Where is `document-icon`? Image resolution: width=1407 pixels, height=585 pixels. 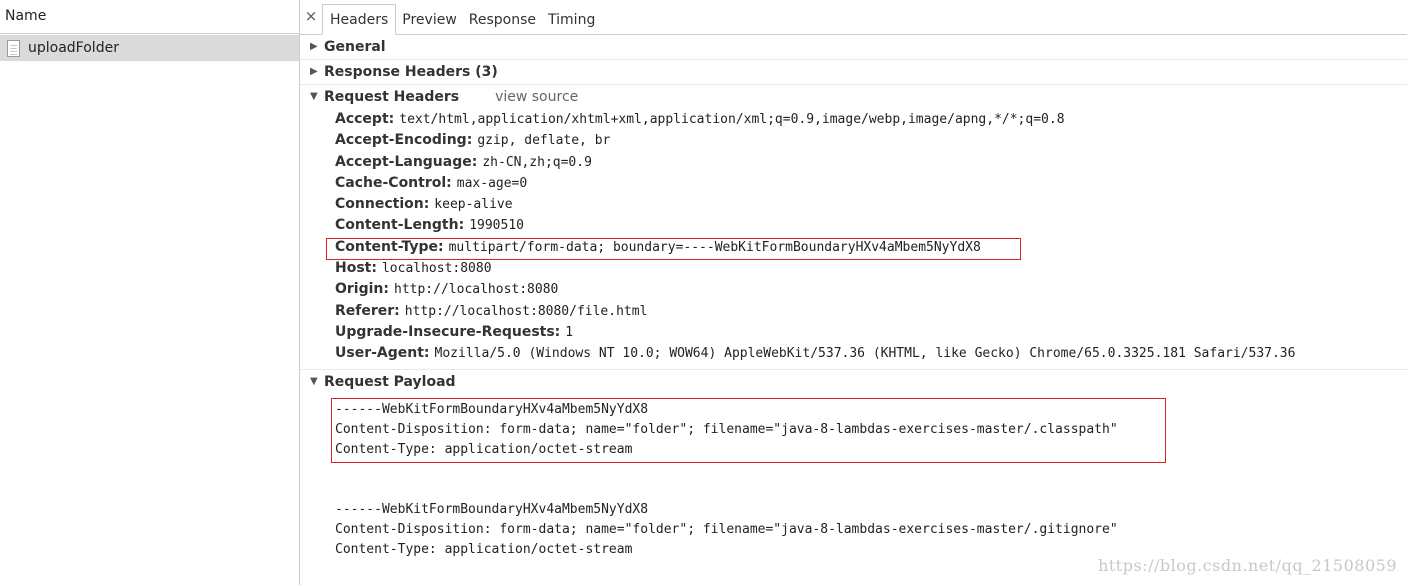 document-icon is located at coordinates (13, 48).